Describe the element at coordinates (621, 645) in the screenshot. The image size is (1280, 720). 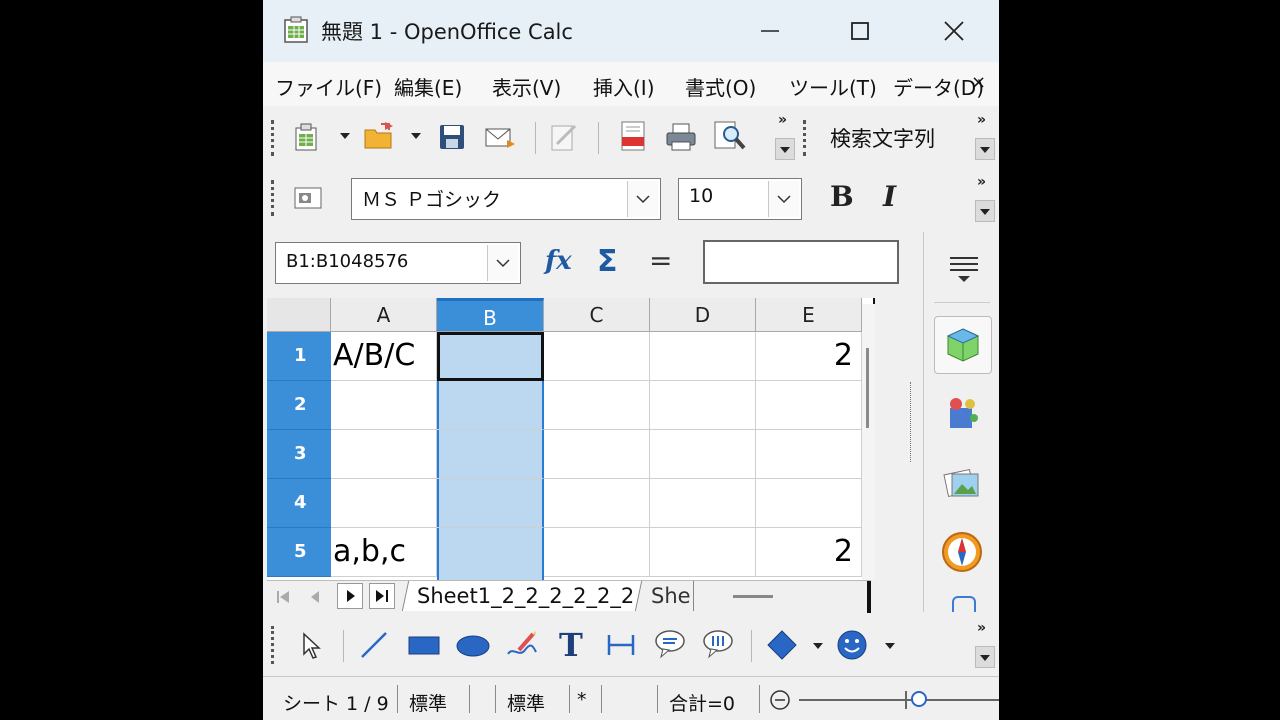
I see `callout-dimension-icon` at that location.